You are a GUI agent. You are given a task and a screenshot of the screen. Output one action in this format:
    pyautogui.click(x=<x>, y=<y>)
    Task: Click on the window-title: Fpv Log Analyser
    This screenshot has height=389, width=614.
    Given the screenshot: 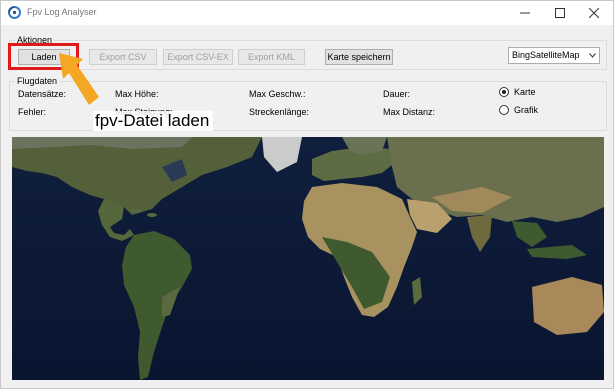 What is the action you would take?
    pyautogui.click(x=62, y=12)
    